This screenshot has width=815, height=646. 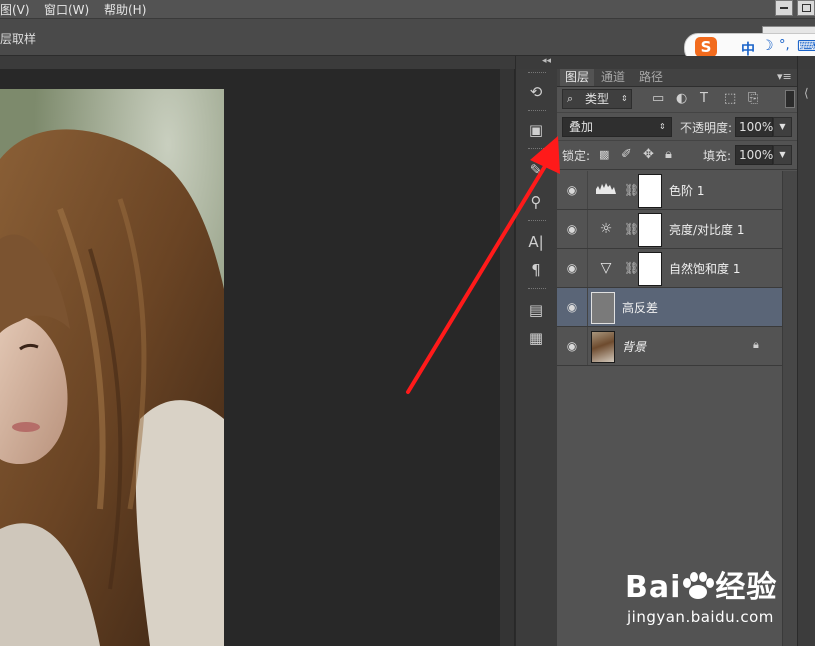 I want to click on restore-icon, so click(x=806, y=8).